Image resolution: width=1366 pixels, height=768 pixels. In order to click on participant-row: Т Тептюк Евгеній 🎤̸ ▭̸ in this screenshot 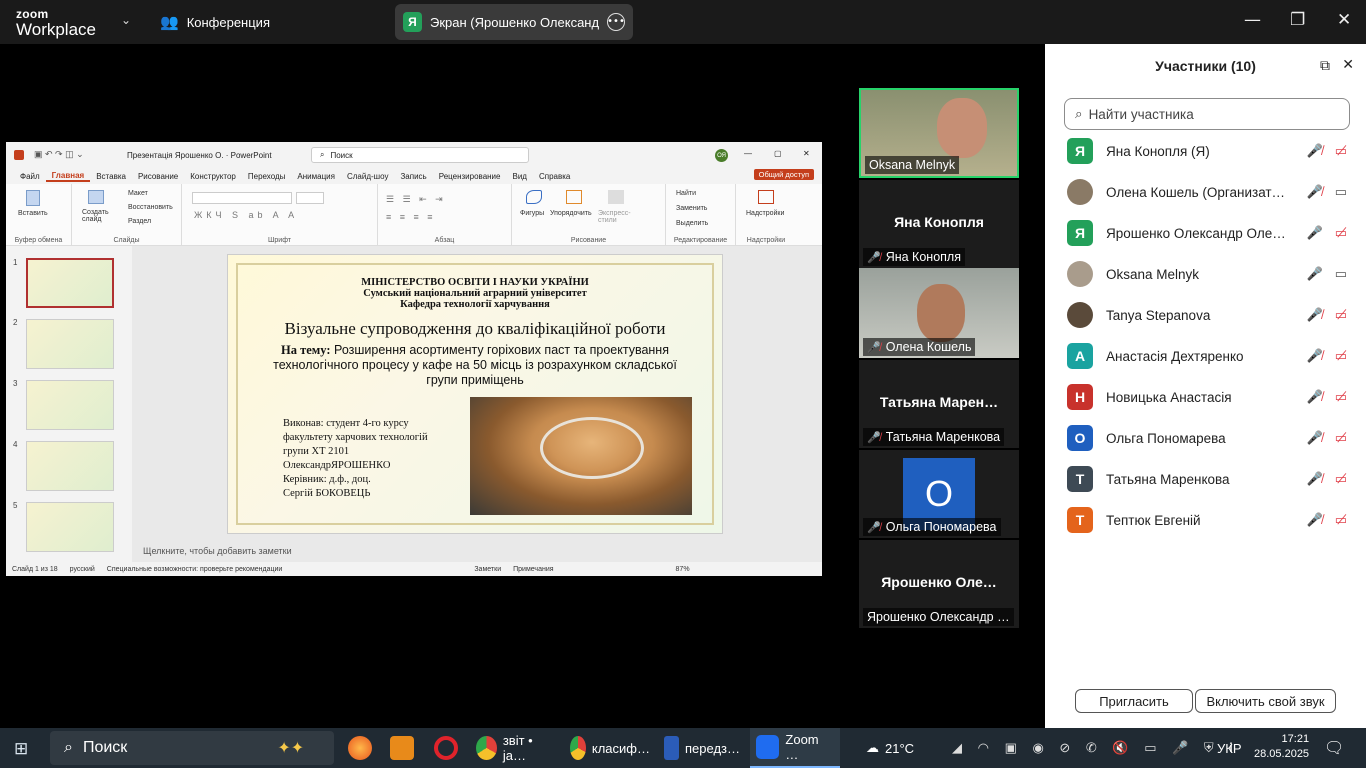, I will do `click(1207, 520)`.